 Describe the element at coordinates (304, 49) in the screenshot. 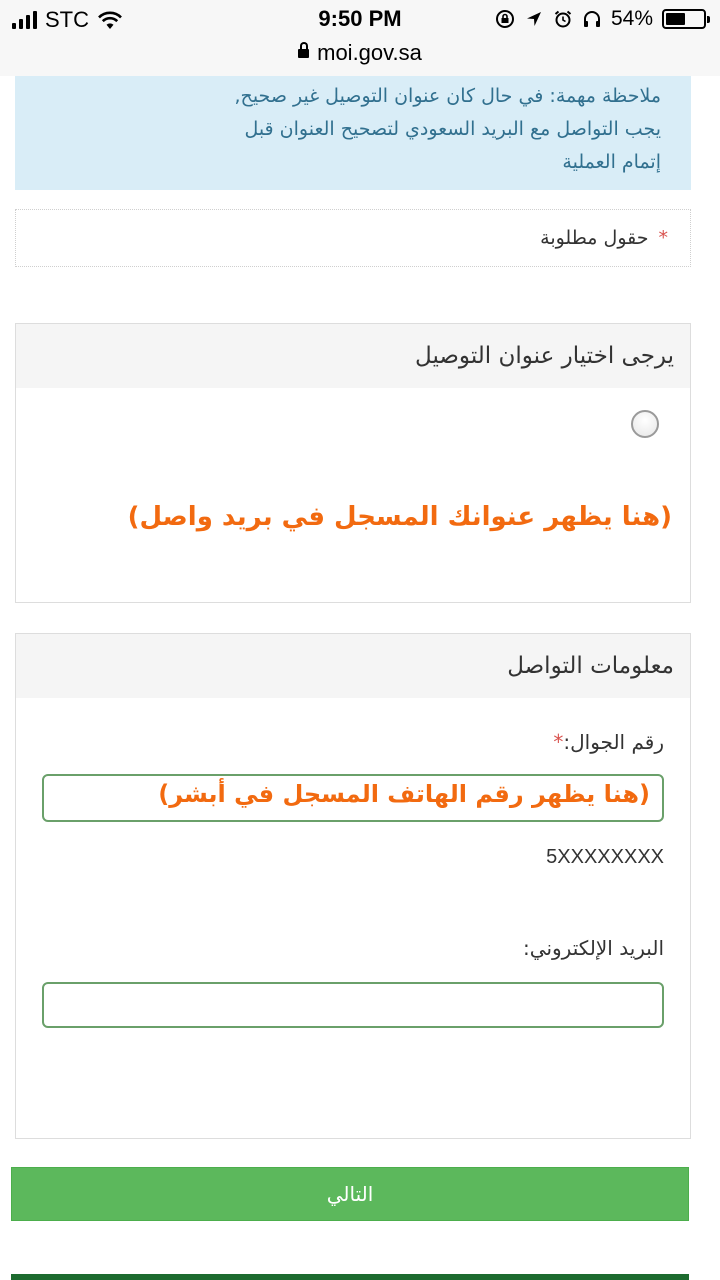

I see `lock-icon` at that location.